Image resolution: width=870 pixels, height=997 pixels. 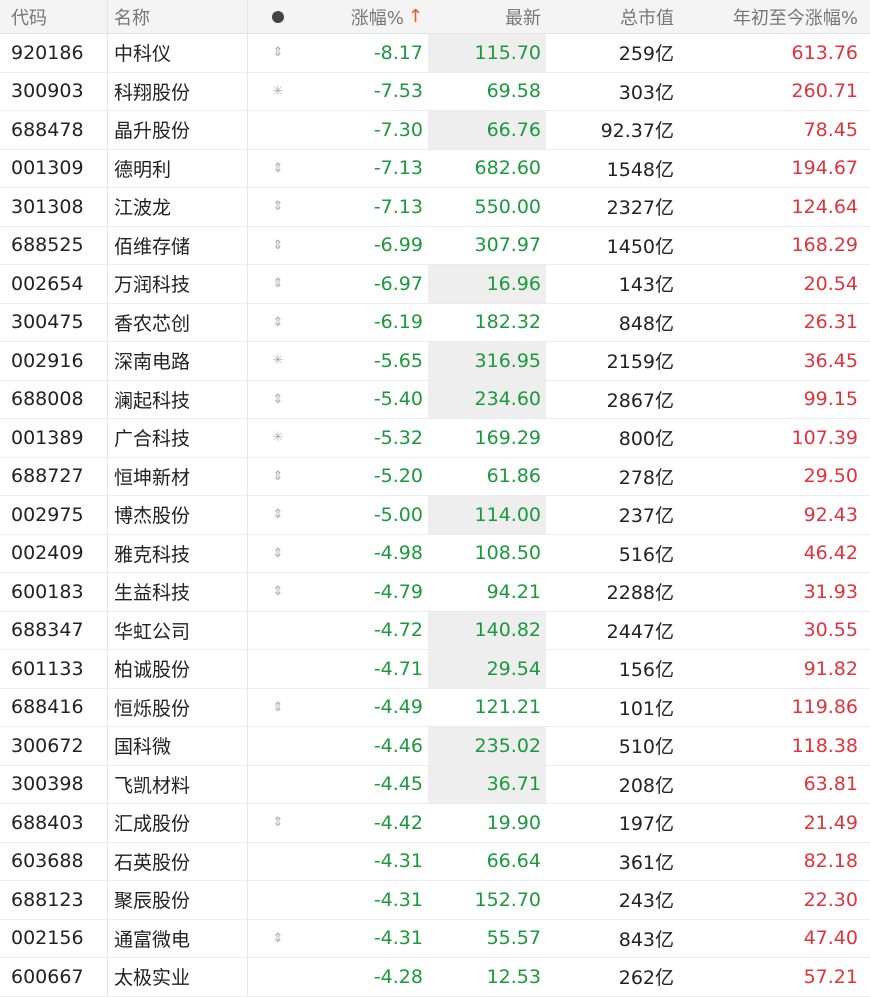 What do you see at coordinates (435, 938) in the screenshot?
I see `table-row: 002156 通富微电 ⇕ -4.31 55.57 843亿 47.40` at bounding box center [435, 938].